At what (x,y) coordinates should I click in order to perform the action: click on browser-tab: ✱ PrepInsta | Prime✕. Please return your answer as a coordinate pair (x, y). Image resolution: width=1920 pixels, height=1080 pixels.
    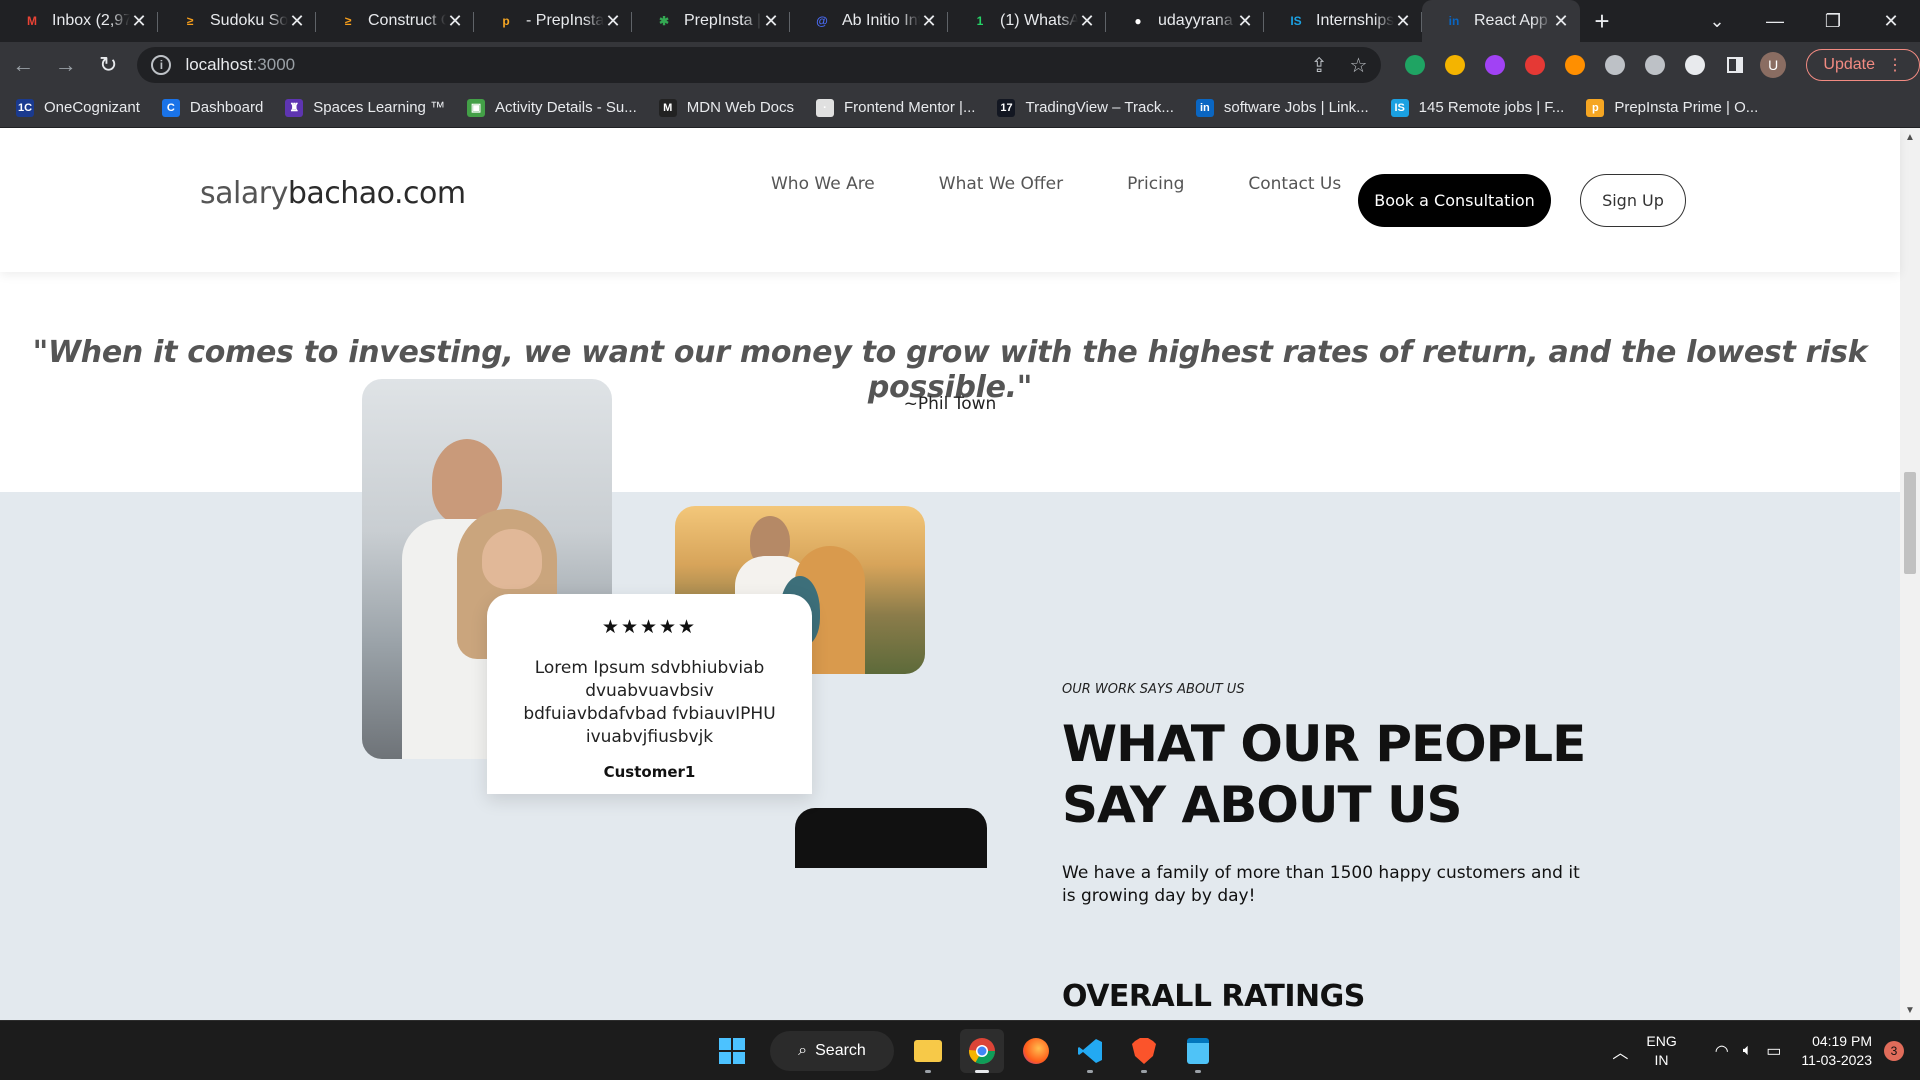
    Looking at the image, I should click on (711, 21).